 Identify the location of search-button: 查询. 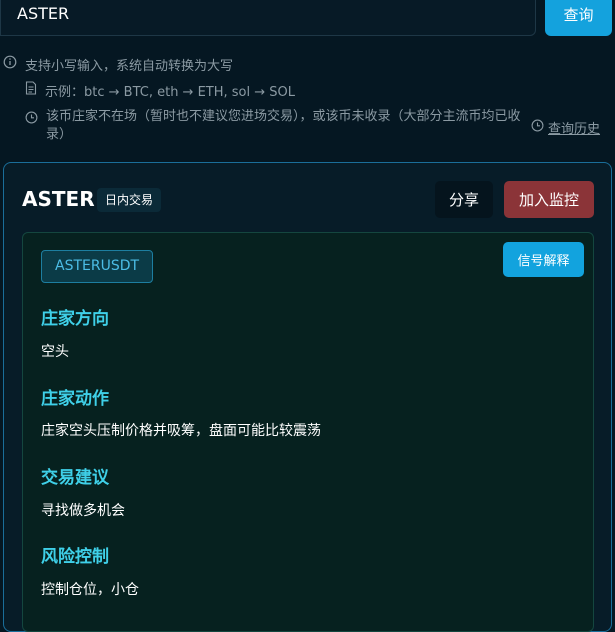
(578, 18).